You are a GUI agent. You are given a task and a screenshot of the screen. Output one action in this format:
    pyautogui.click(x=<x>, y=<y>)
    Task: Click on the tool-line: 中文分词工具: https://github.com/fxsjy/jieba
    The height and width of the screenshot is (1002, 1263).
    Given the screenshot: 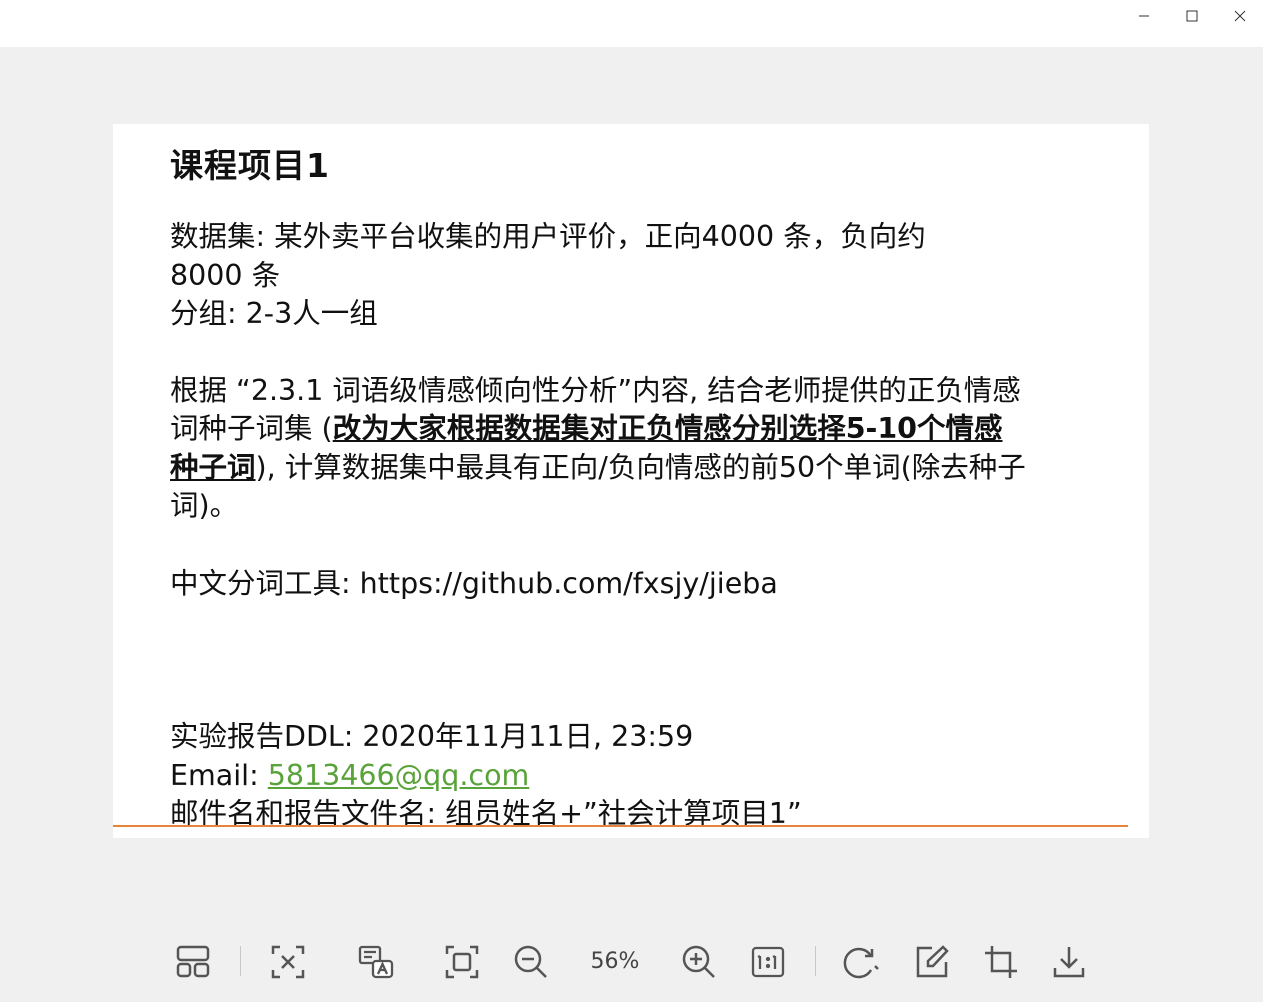 What is the action you would take?
    pyautogui.click(x=474, y=583)
    